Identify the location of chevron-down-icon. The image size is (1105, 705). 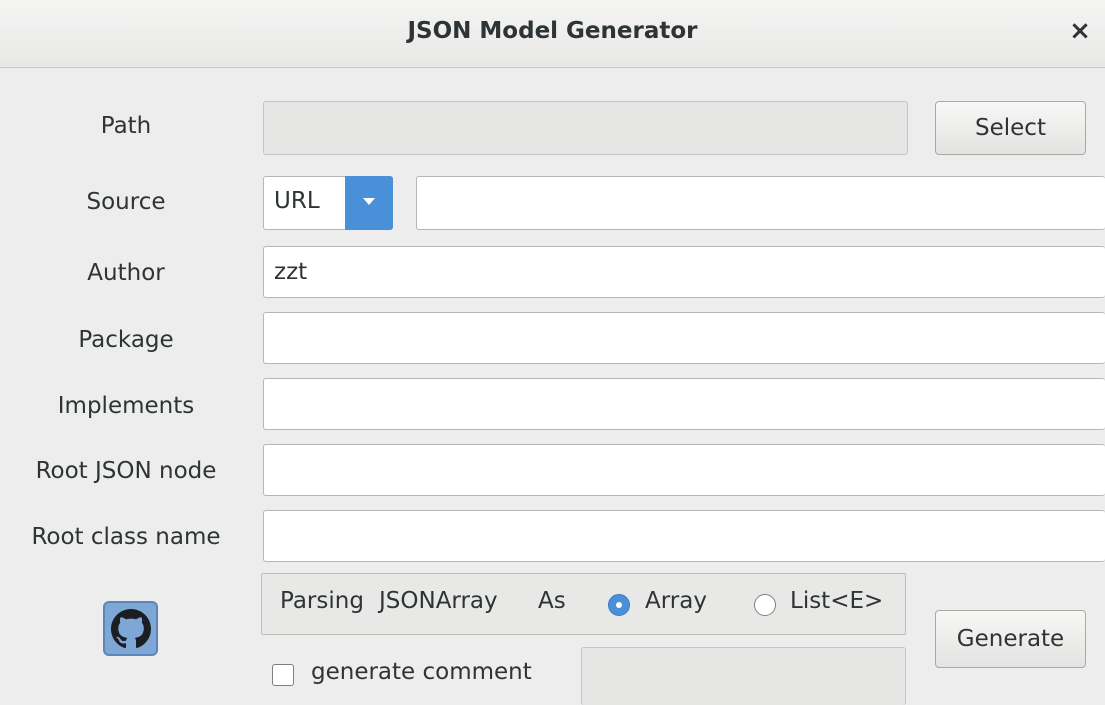
(369, 203).